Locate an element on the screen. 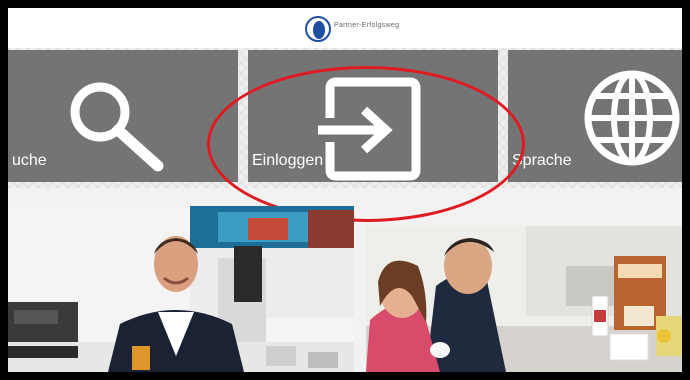 Image resolution: width=690 pixels, height=380 pixels. login-tile: Einloggen is located at coordinates (373, 116).